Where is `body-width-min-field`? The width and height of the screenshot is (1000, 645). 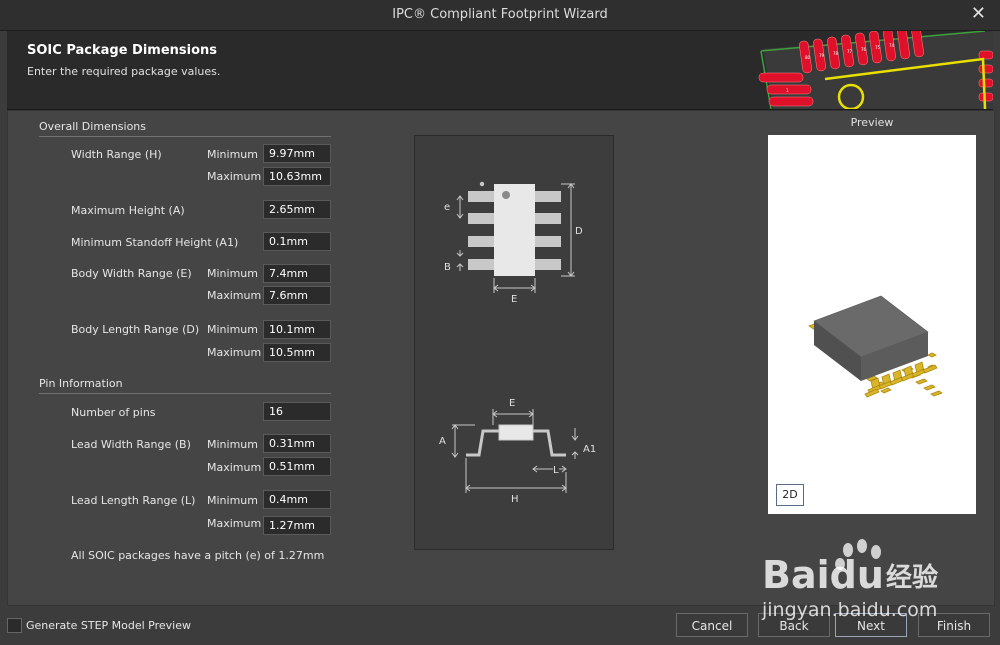 body-width-min-field is located at coordinates (297, 273).